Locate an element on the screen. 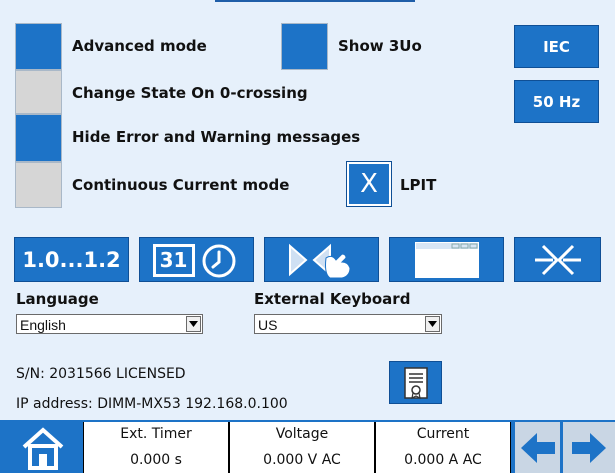 This screenshot has width=615, height=473. show-3uo-label: Show 3Uo is located at coordinates (380, 46).